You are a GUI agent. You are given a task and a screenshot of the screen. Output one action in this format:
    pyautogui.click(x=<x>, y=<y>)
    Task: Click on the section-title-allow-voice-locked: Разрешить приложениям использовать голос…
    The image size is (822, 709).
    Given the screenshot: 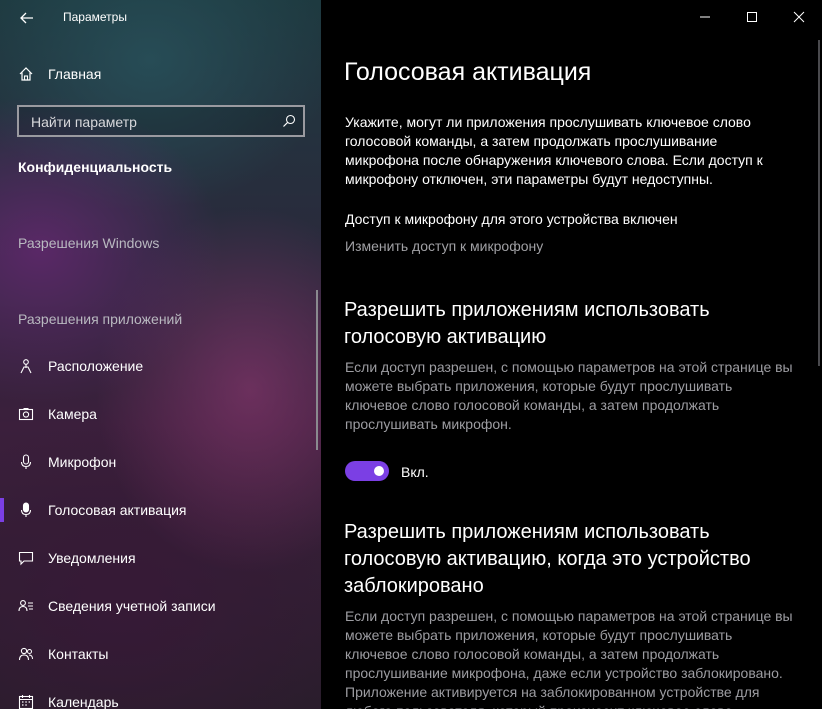 What is the action you would take?
    pyautogui.click(x=547, y=559)
    